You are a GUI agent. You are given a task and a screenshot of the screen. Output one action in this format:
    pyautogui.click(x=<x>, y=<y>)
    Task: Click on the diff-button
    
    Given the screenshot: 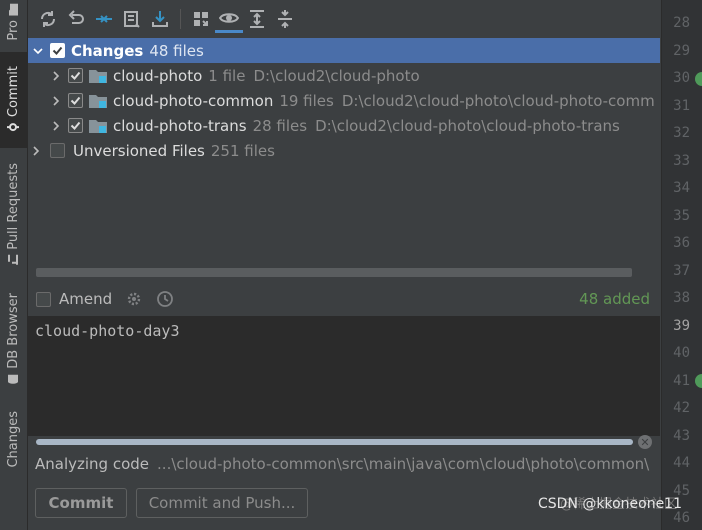 What is the action you would take?
    pyautogui.click(x=104, y=19)
    